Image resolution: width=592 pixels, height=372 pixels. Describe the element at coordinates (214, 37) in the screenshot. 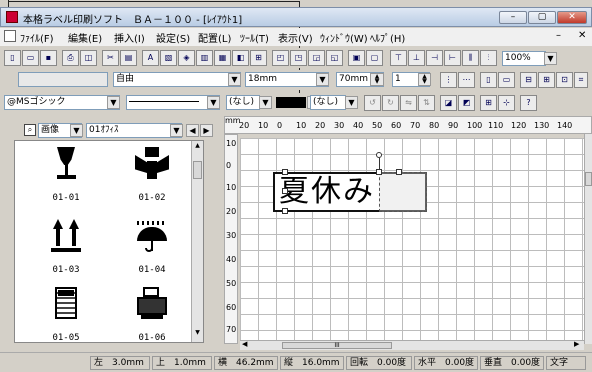

I see `menu-layout: 配置(L)` at that location.